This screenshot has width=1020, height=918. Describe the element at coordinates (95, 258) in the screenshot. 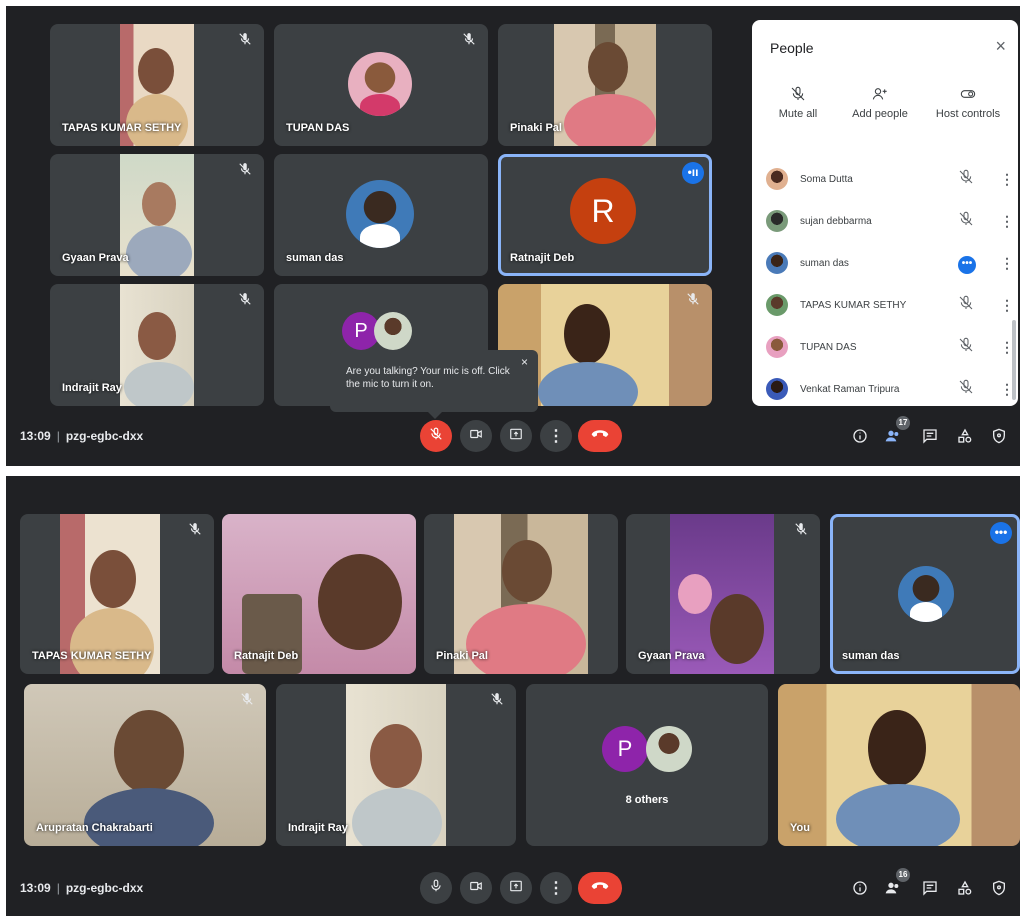

I see `participant-name: Gyaan Prava` at that location.